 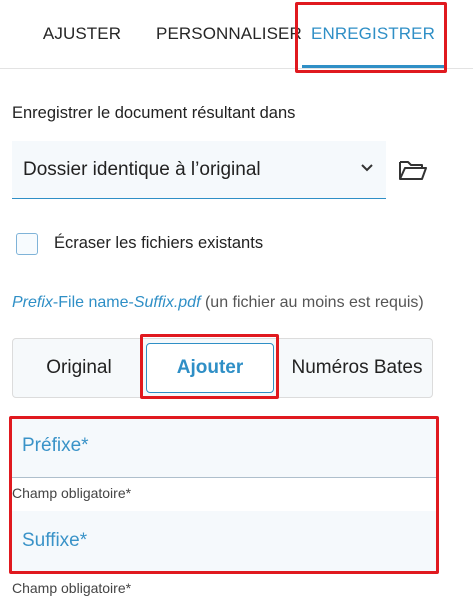 I want to click on overwrite-checkbox, so click(x=27, y=244).